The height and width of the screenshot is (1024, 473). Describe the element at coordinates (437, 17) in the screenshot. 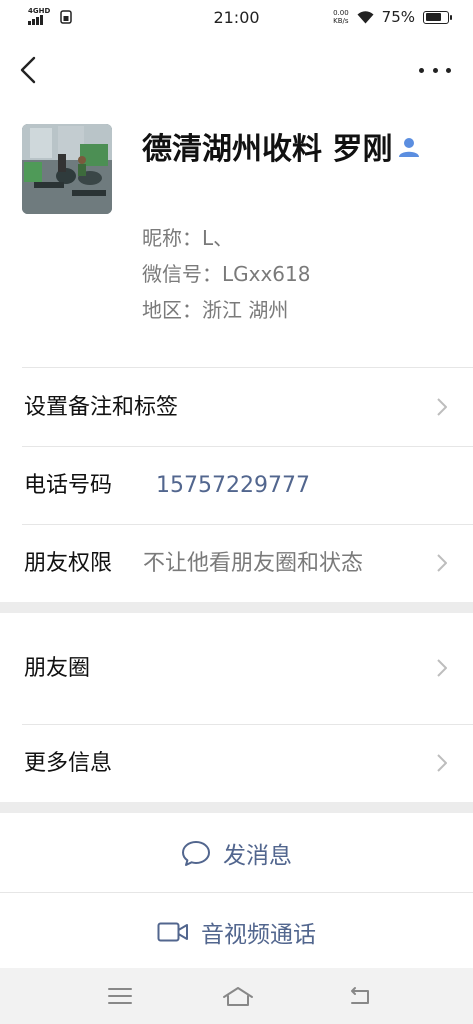

I see `battery-icon` at that location.